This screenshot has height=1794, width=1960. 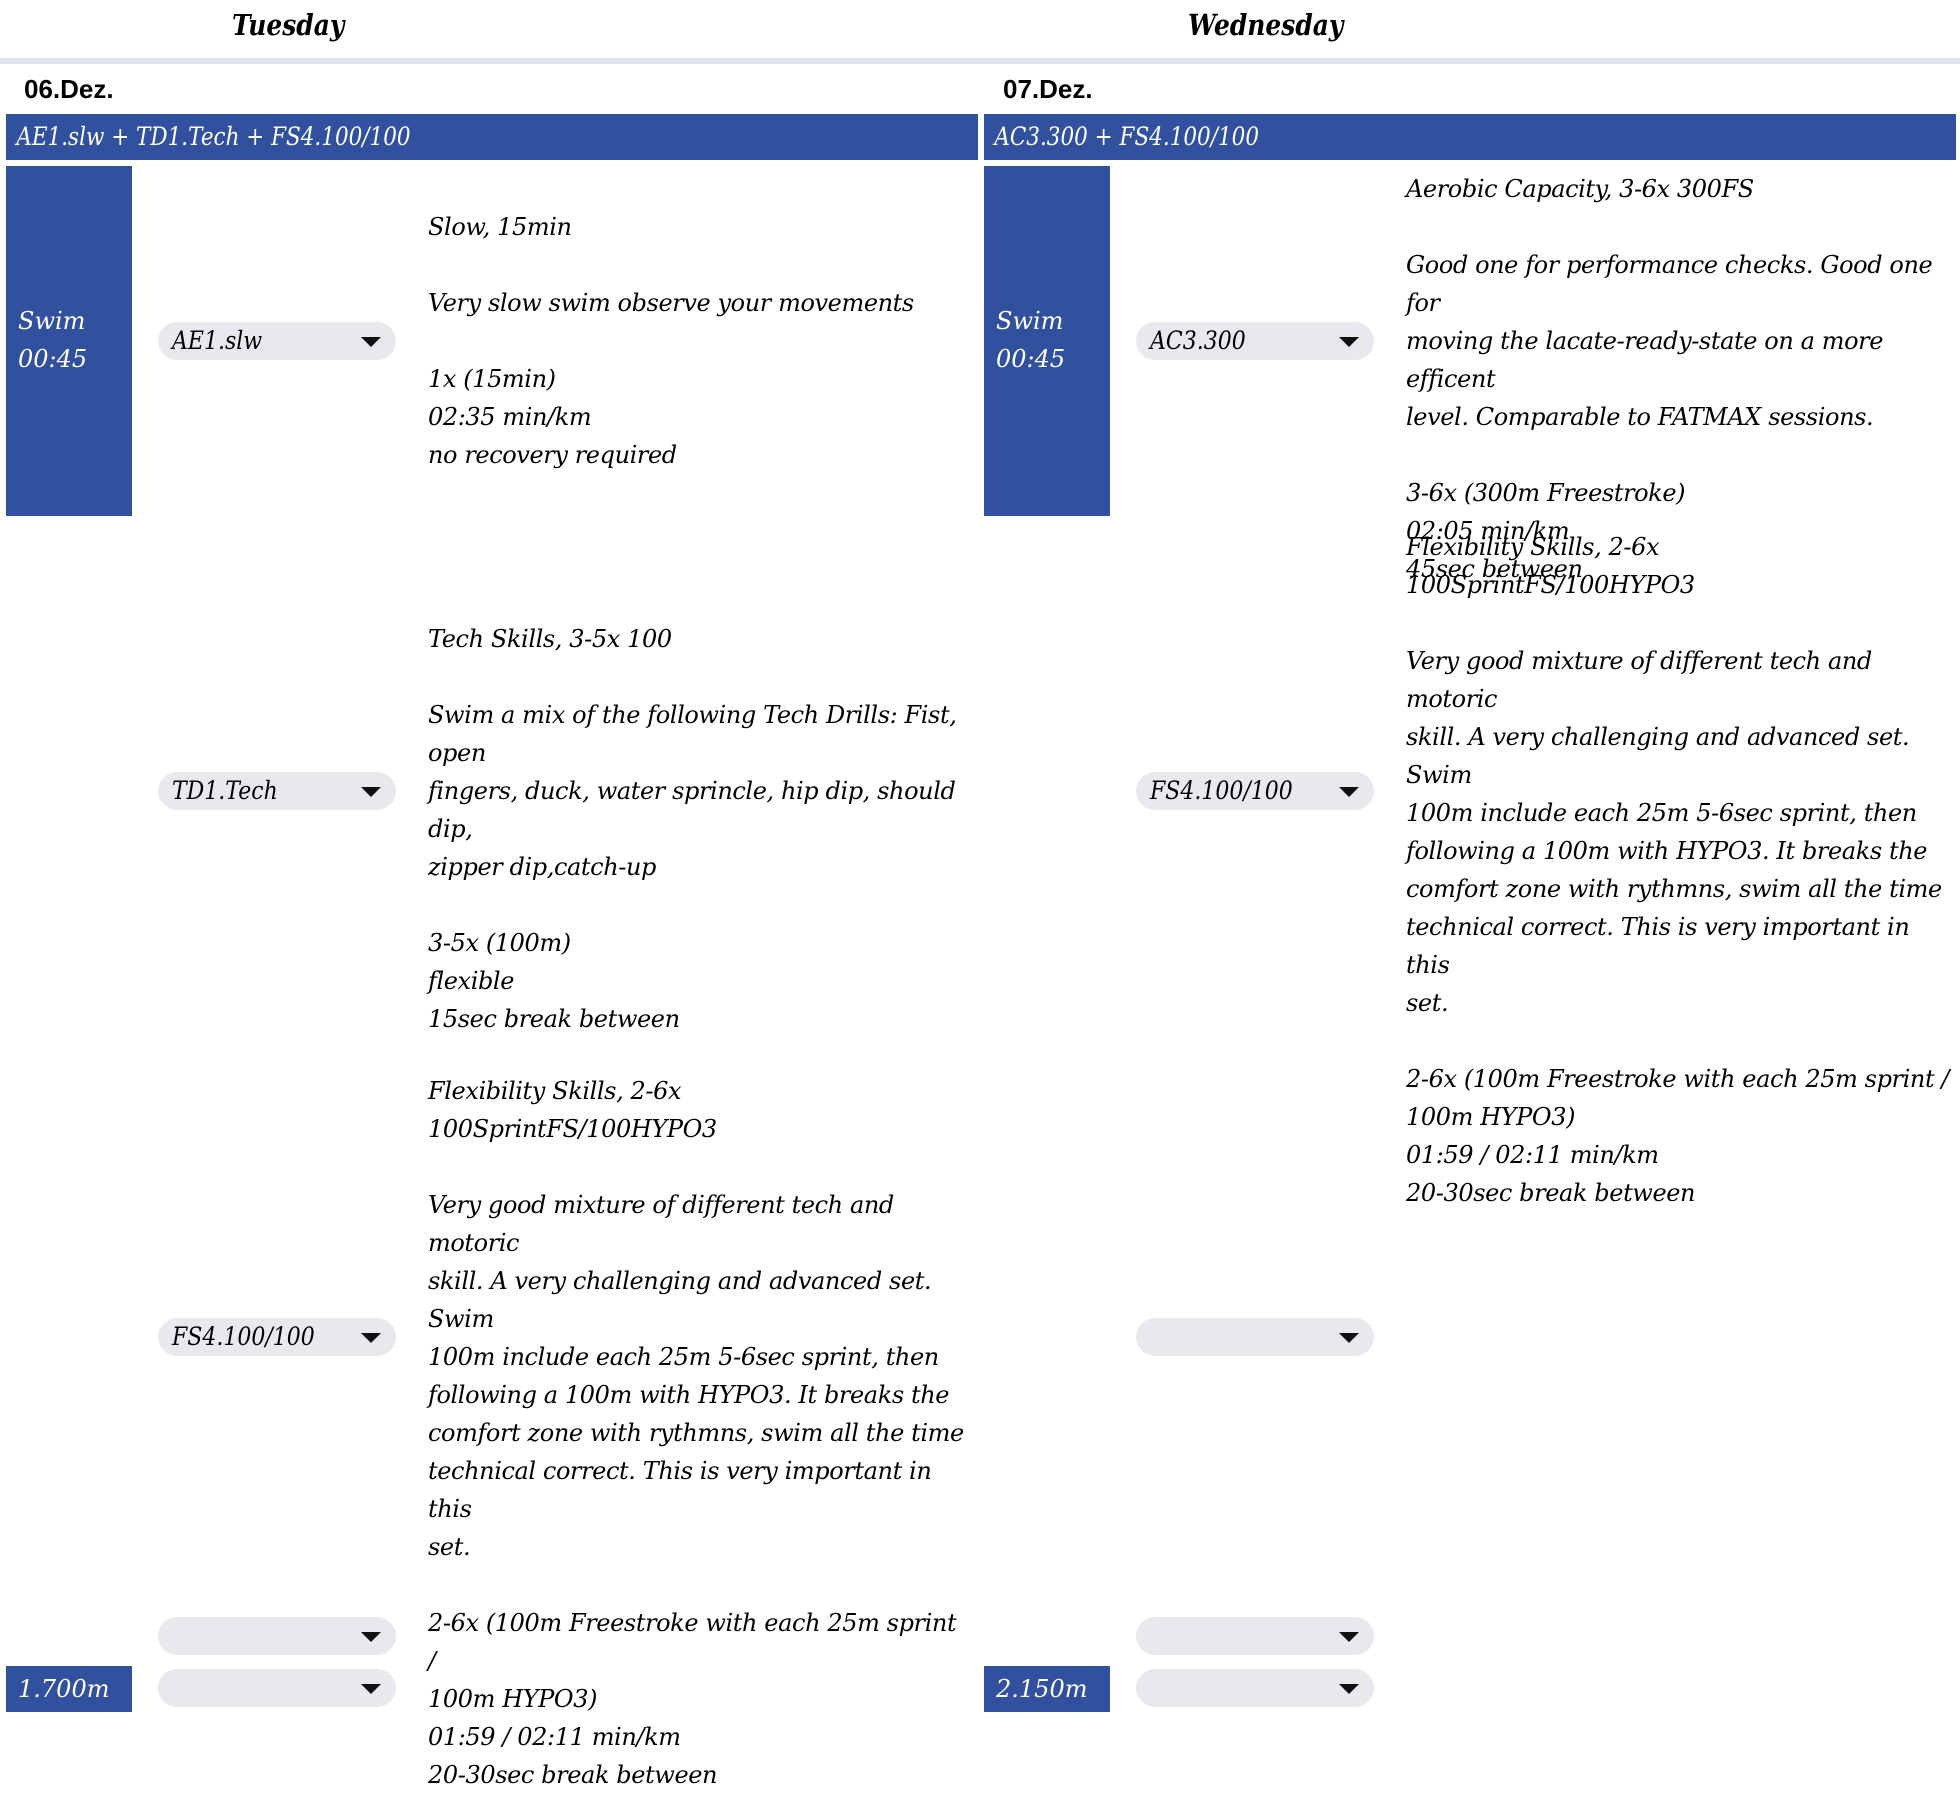 What do you see at coordinates (1266, 25) in the screenshot?
I see `weekday-heading-wednesday: Wednesday` at bounding box center [1266, 25].